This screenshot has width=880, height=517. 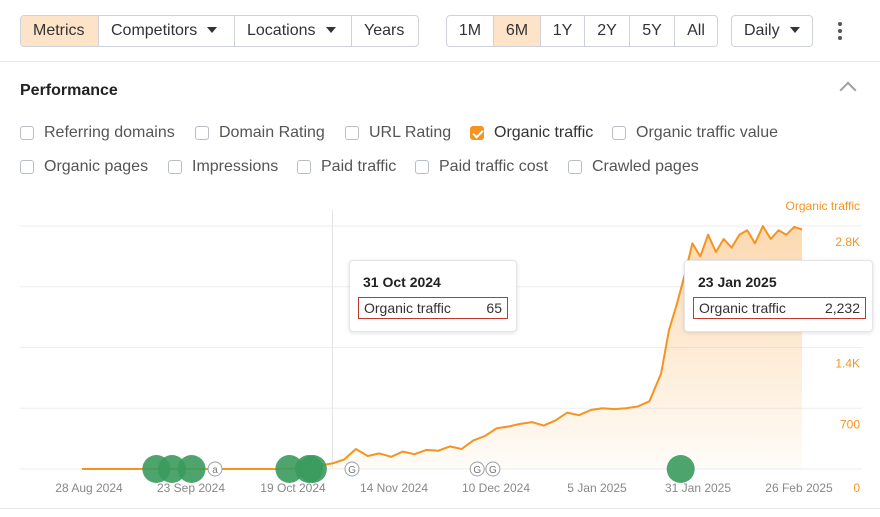 What do you see at coordinates (544, 132) in the screenshot?
I see `checkbox-label: Organic traffic` at bounding box center [544, 132].